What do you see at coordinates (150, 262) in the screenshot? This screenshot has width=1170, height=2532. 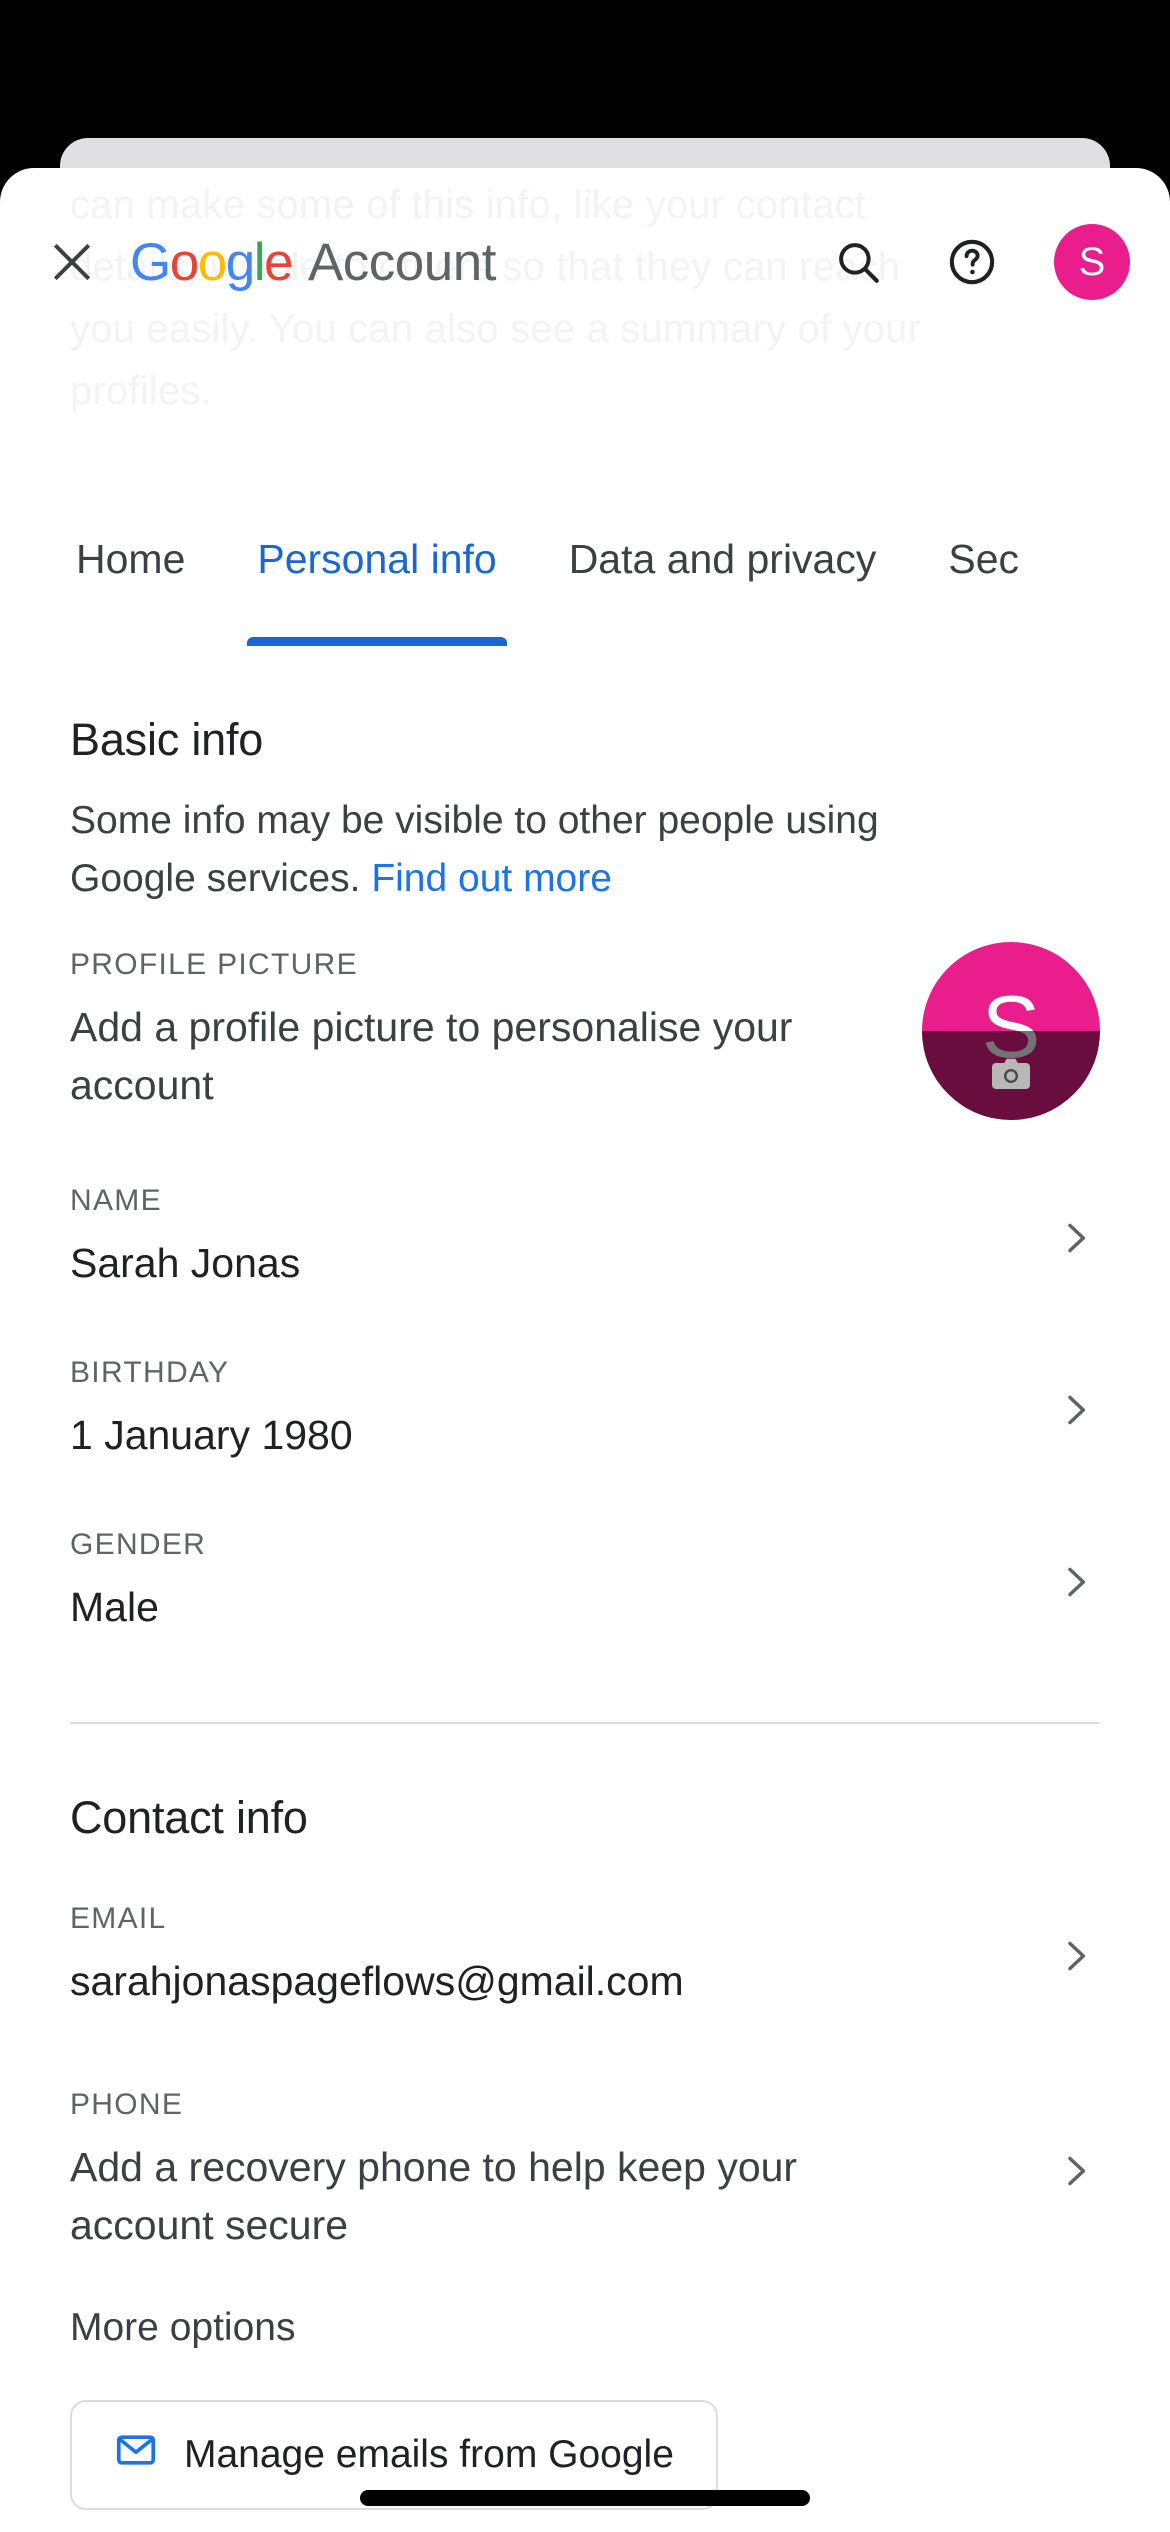 I see `logo-letter-G: G` at bounding box center [150, 262].